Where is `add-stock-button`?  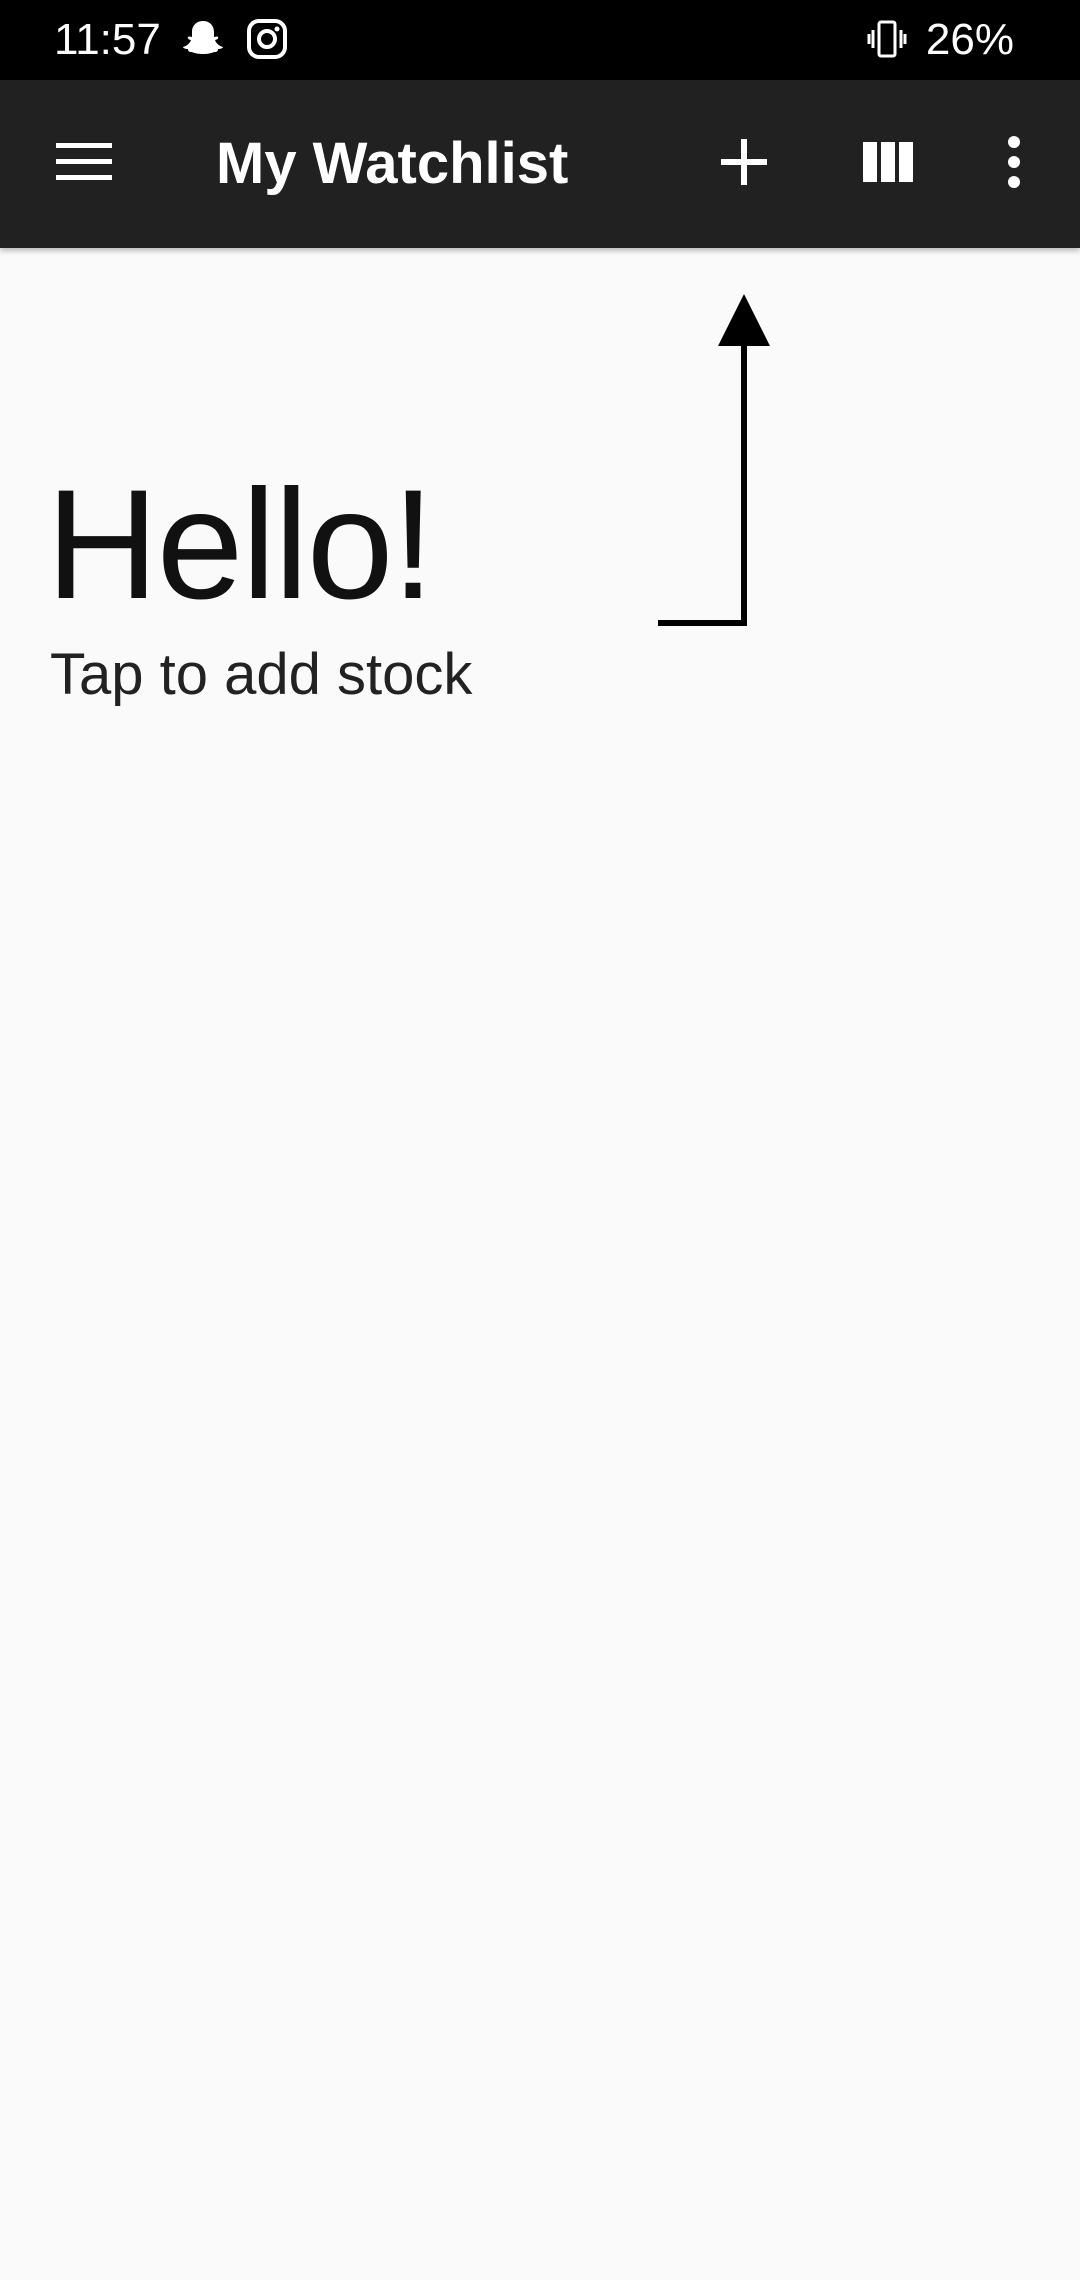
add-stock-button is located at coordinates (744, 164).